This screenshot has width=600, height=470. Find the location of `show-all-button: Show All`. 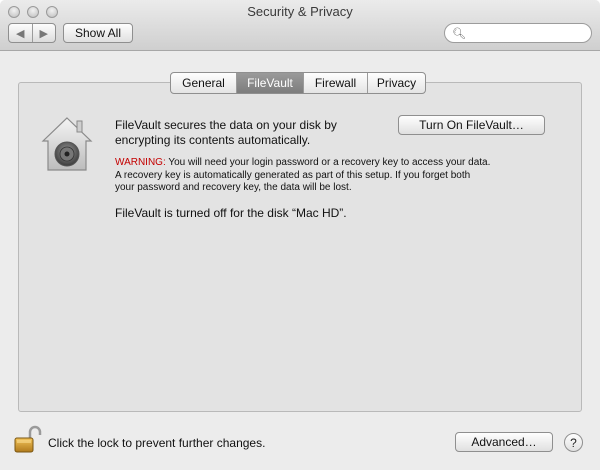

show-all-button: Show All is located at coordinates (98, 33).